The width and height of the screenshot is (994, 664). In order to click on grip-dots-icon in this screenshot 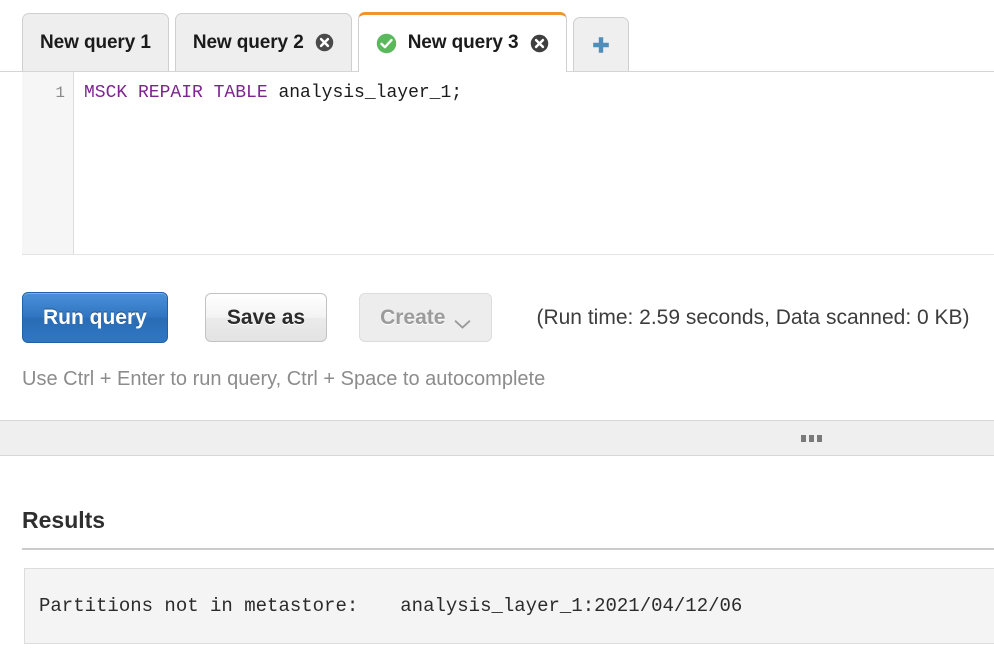, I will do `click(811, 438)`.